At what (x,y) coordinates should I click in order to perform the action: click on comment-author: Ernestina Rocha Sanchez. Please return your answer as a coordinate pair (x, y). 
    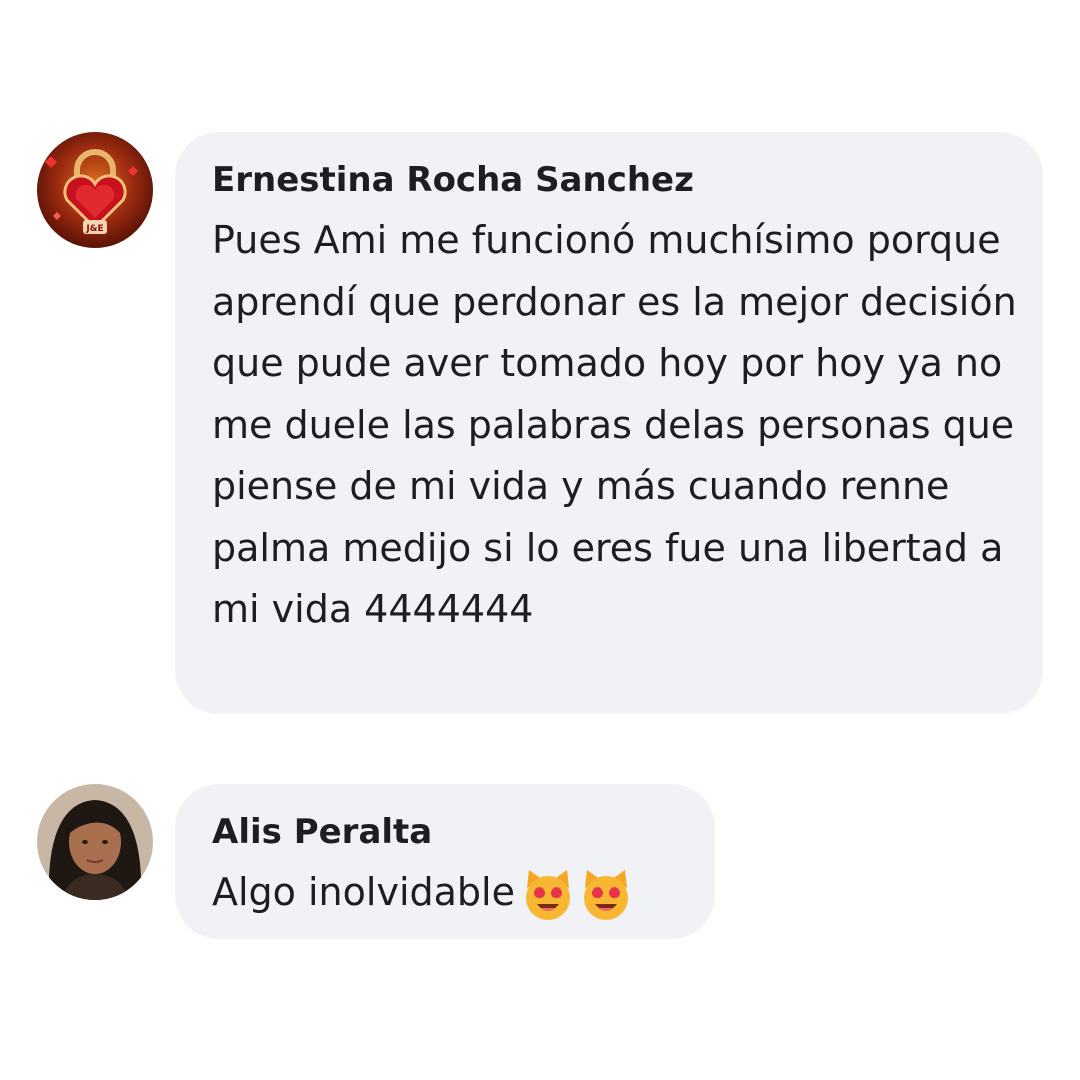
    Looking at the image, I should click on (612, 180).